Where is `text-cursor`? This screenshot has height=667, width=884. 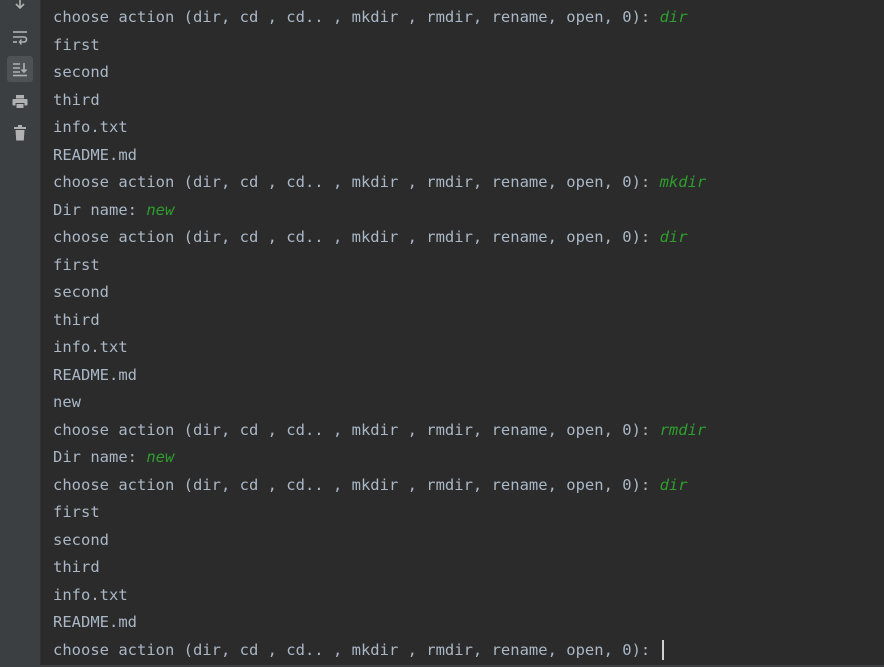 text-cursor is located at coordinates (662, 650).